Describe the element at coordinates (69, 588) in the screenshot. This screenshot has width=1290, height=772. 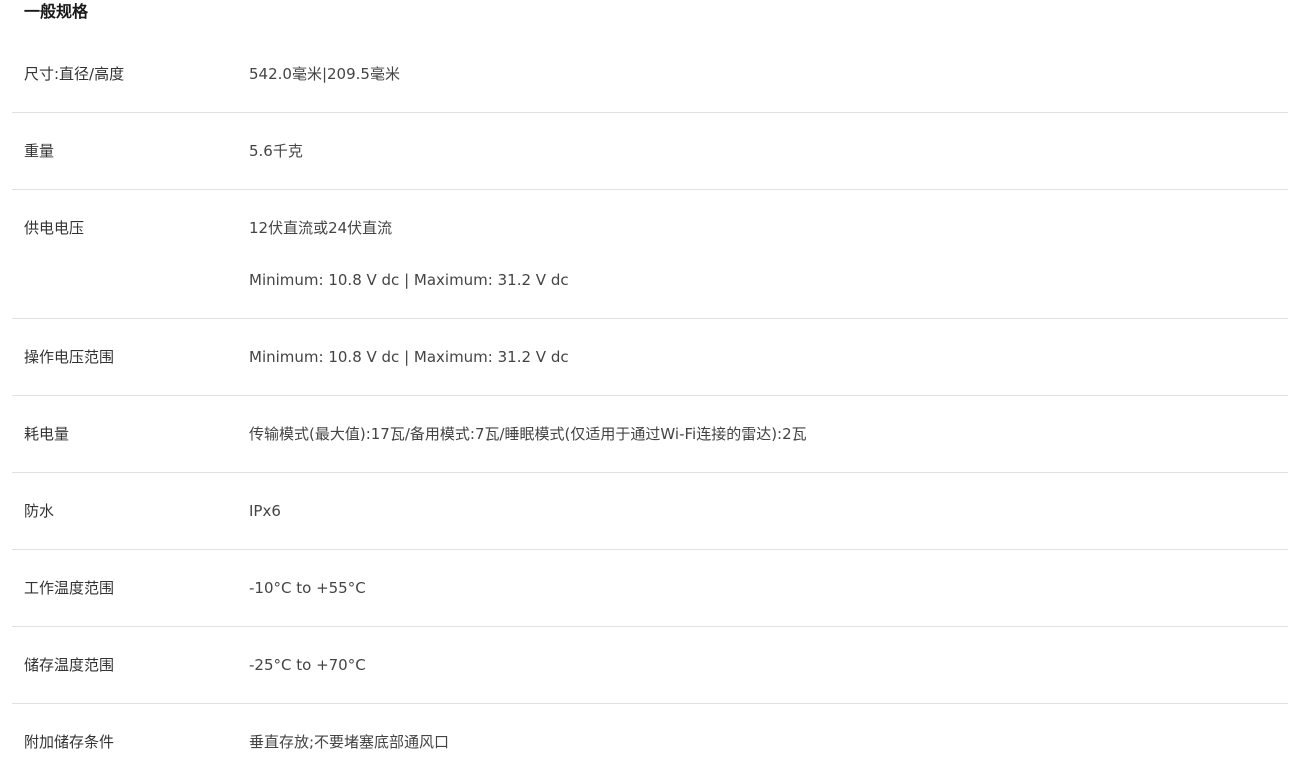
I see `spec-label: 工作温度范围` at that location.